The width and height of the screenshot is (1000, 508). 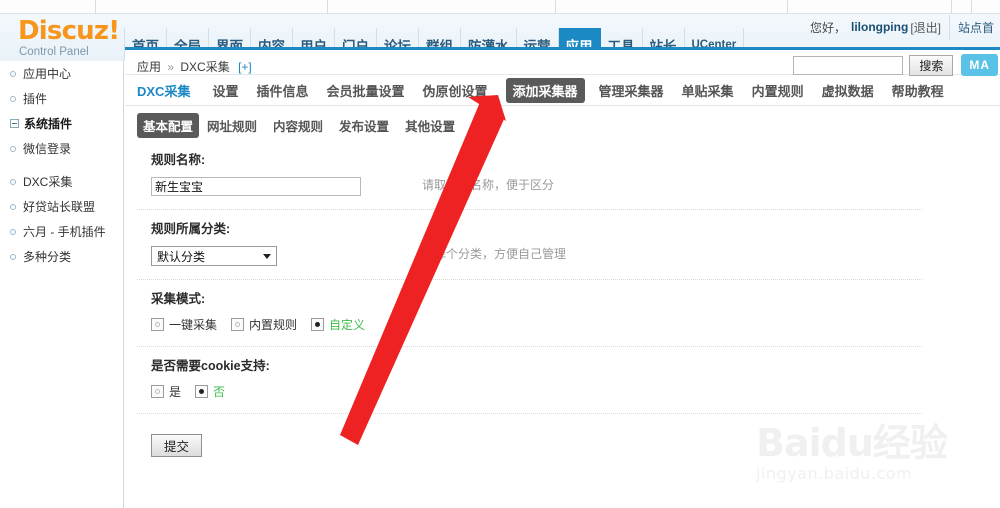 I want to click on sidebar-item-2: 系统插件, so click(x=61, y=123).